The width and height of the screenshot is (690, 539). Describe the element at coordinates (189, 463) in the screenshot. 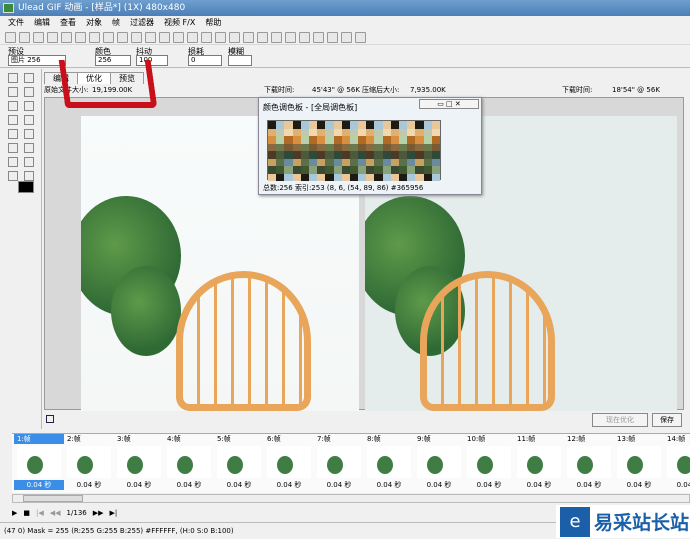

I see `frame-thumbnail: 4:帧 0.04 秒` at that location.